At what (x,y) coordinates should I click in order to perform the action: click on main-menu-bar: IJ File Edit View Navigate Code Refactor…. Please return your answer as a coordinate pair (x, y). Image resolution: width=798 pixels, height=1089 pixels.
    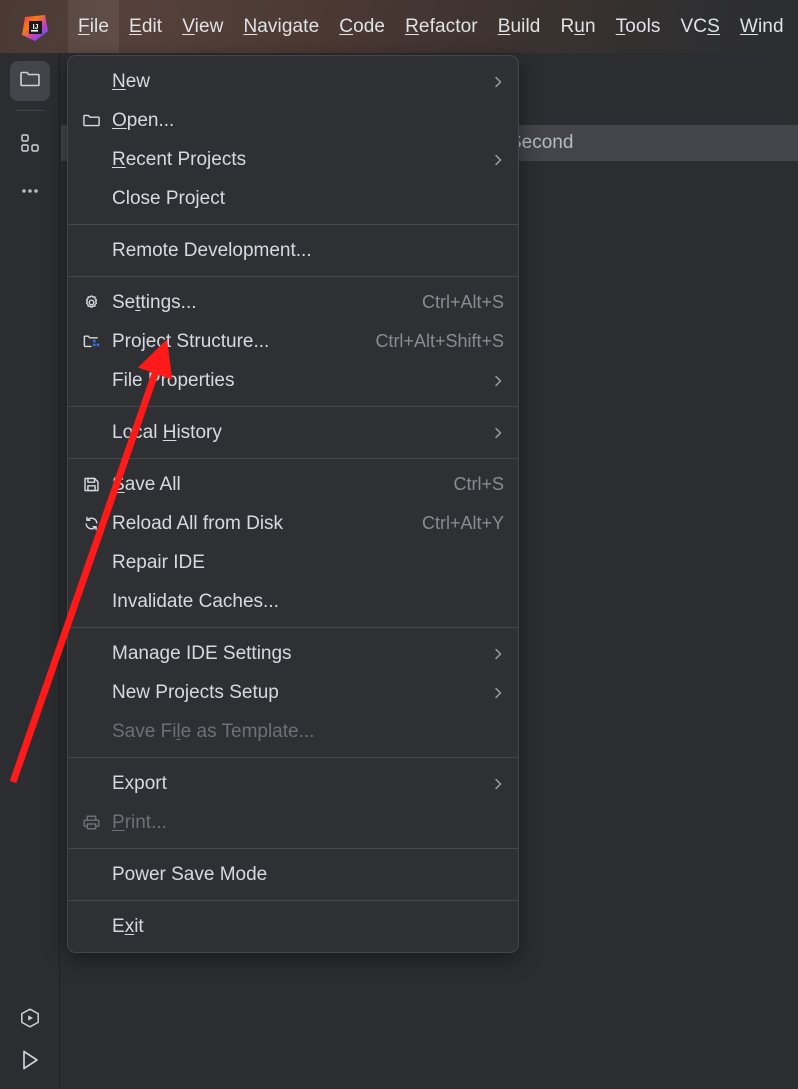
    Looking at the image, I should click on (399, 26).